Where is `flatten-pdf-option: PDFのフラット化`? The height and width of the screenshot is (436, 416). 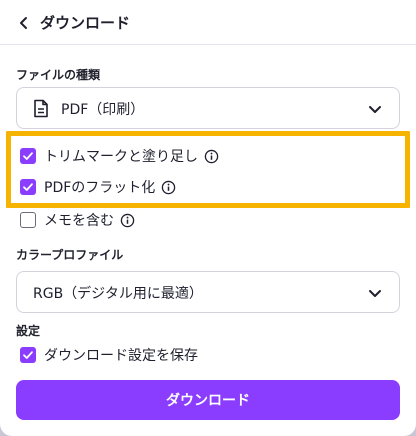 flatten-pdf-option: PDFのフラット化 is located at coordinates (98, 187).